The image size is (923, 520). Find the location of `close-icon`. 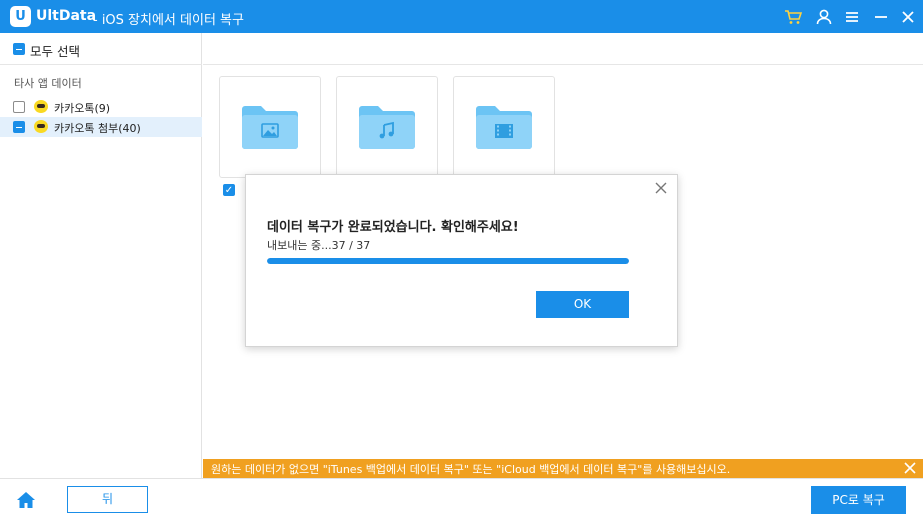

close-icon is located at coordinates (908, 17).